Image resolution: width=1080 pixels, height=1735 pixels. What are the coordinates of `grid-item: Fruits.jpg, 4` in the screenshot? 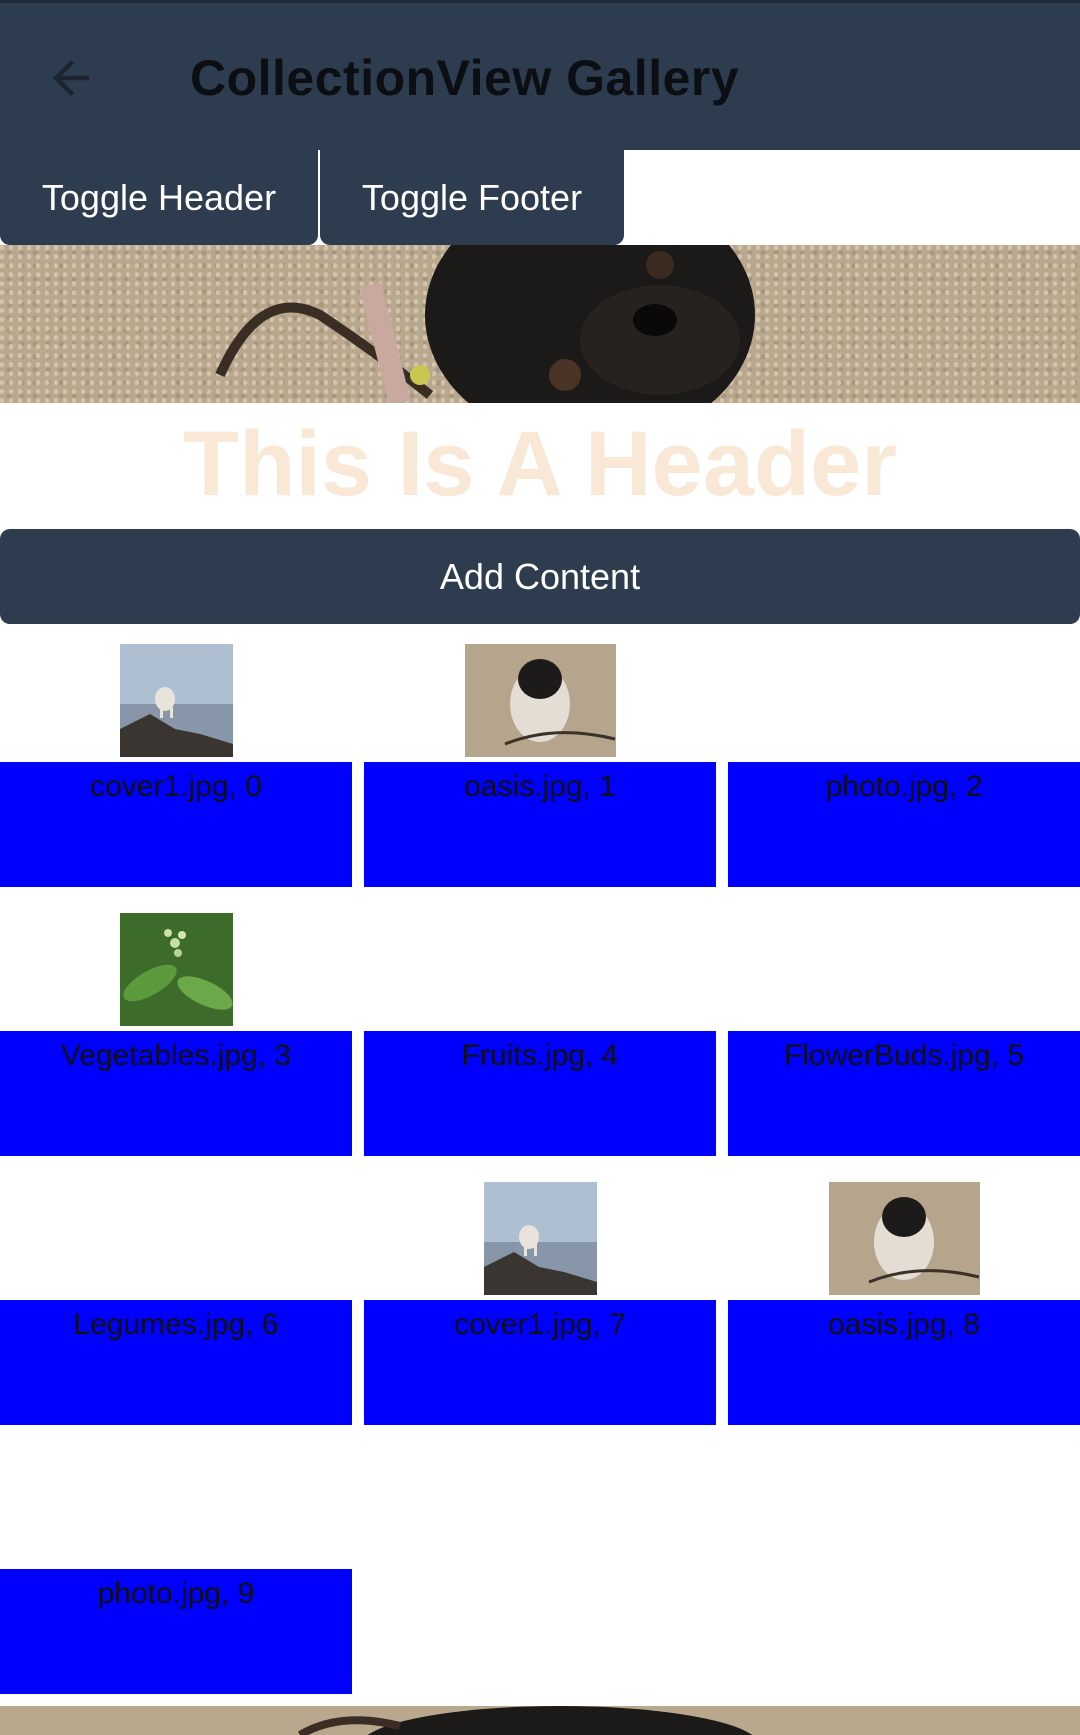 It's located at (540, 1032).